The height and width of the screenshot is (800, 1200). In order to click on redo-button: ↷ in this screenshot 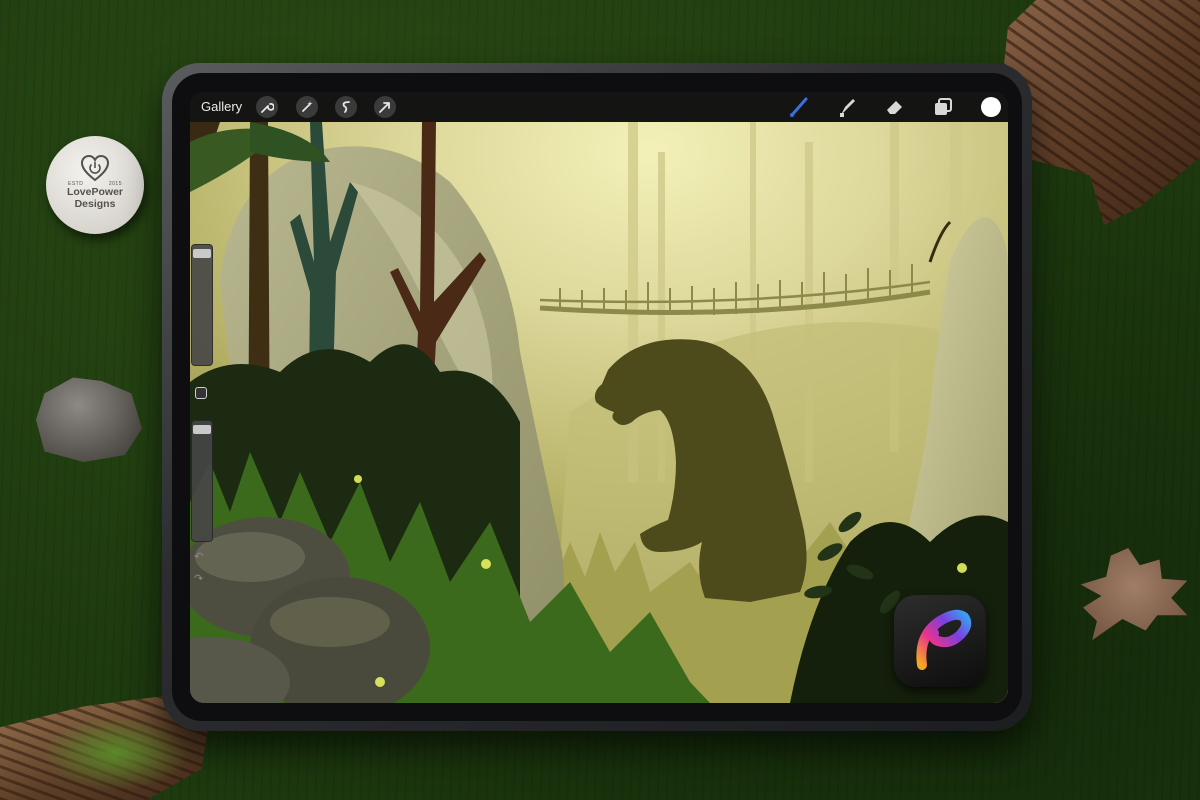, I will do `click(198, 578)`.